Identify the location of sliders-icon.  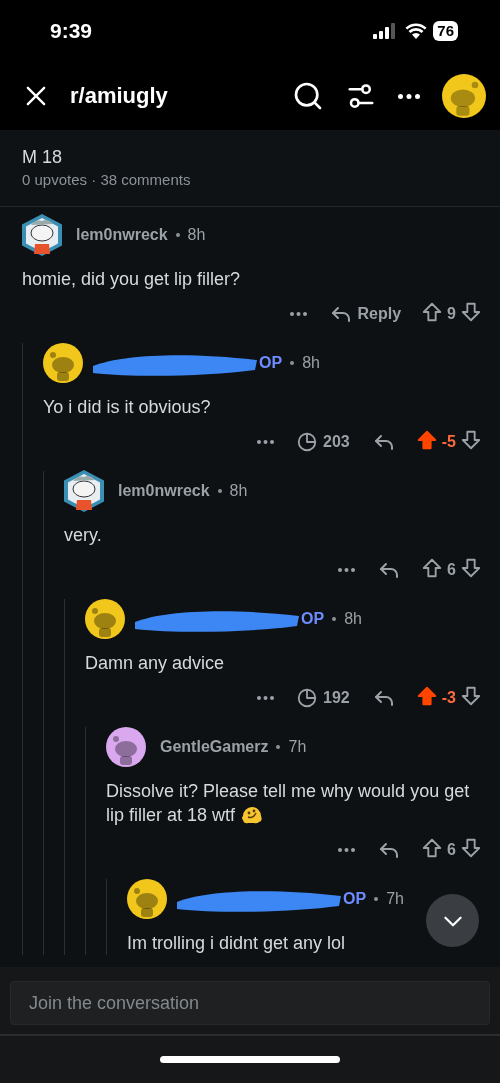
(361, 96).